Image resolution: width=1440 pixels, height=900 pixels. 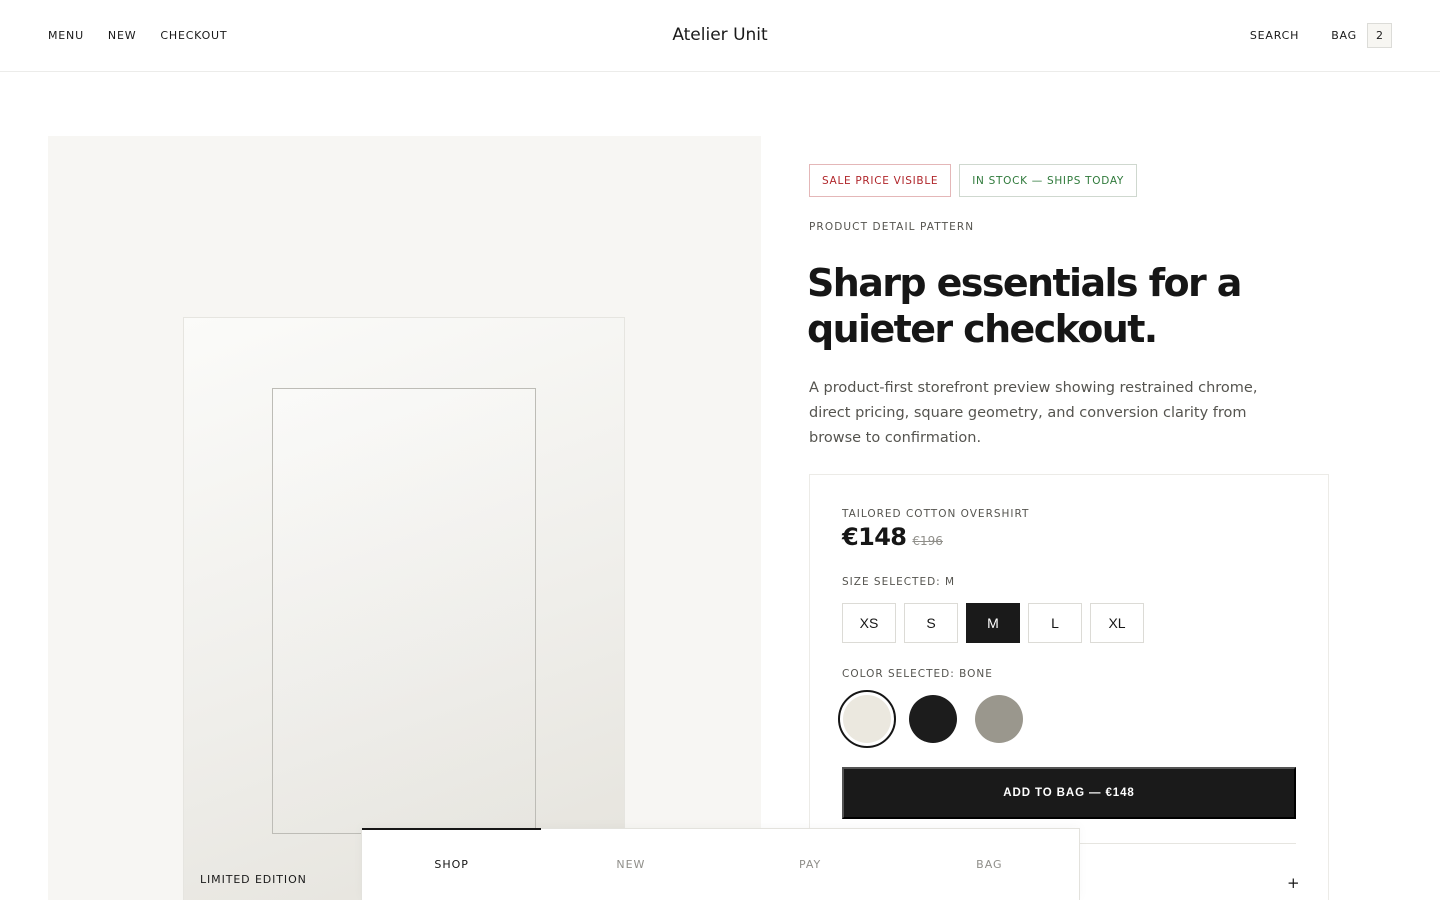 I want to click on swatch-fill-bone, so click(x=867, y=719).